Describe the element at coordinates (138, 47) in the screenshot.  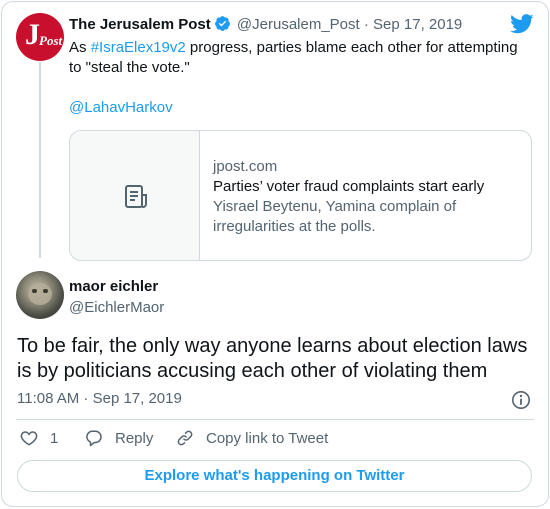
I see `hashtag-link: #IsraElex19v2` at that location.